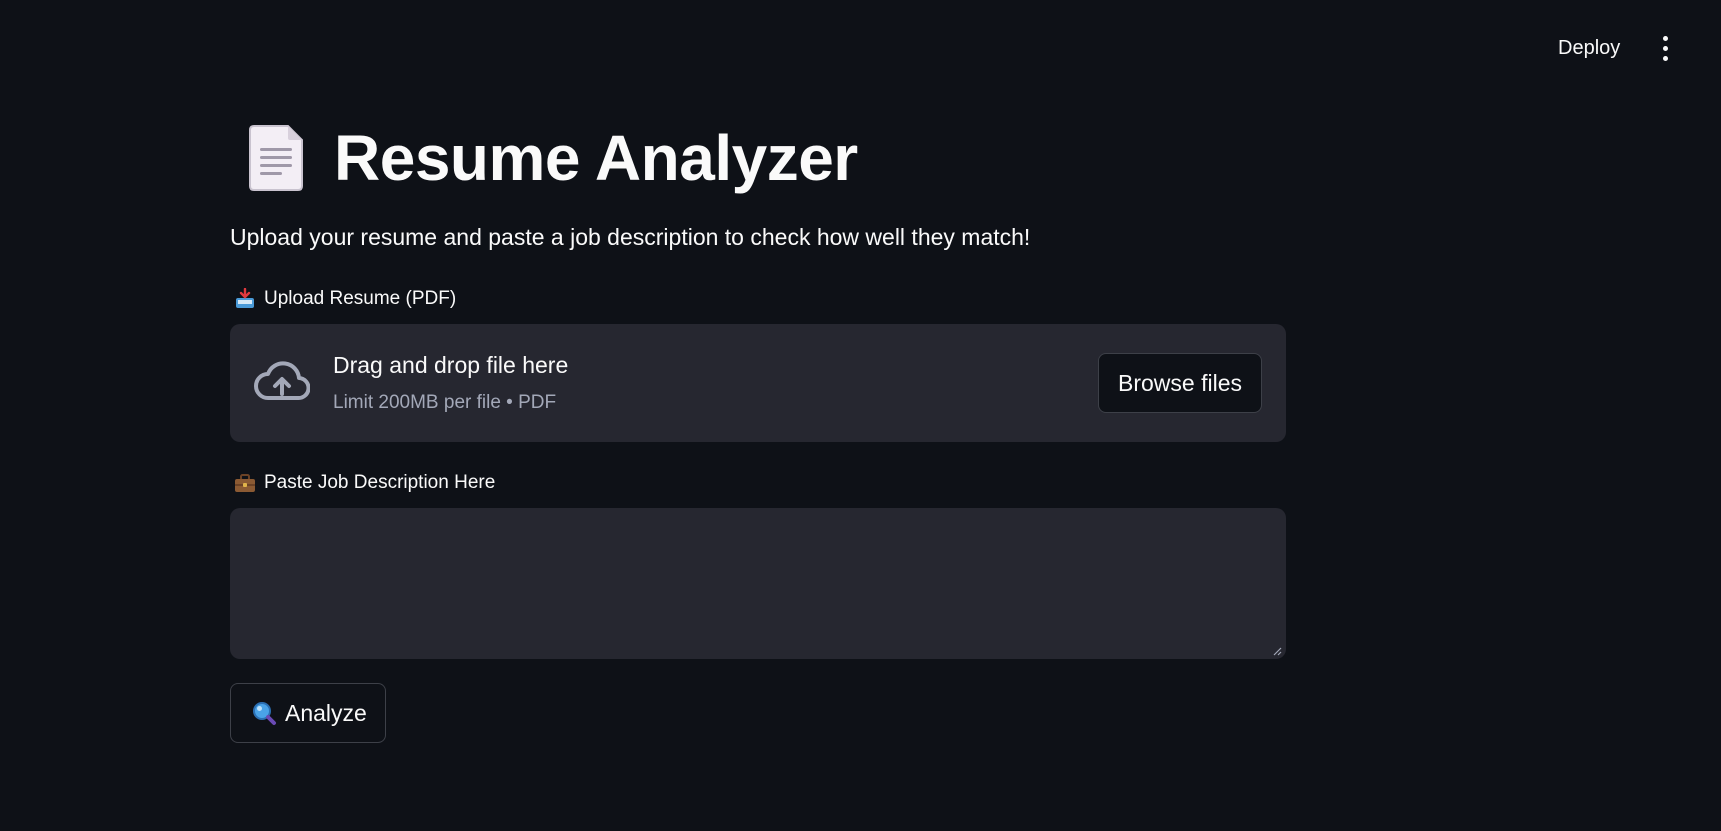 The image size is (1721, 831). I want to click on kebab-menu-icon, so click(1665, 48).